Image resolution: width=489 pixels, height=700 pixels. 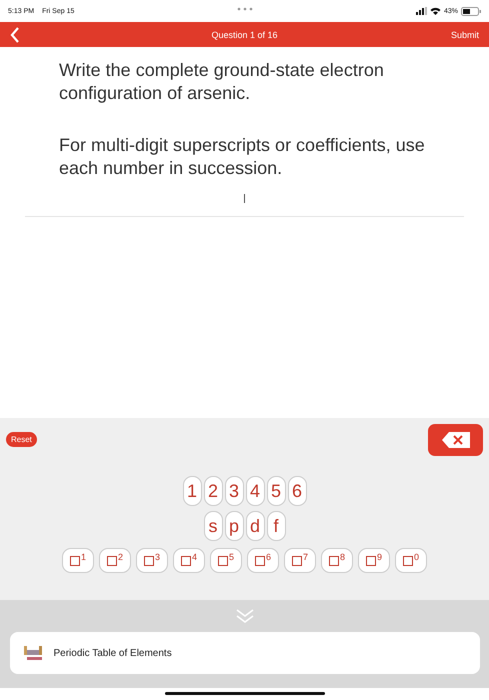 What do you see at coordinates (464, 35) in the screenshot?
I see `submit-button: Submit` at bounding box center [464, 35].